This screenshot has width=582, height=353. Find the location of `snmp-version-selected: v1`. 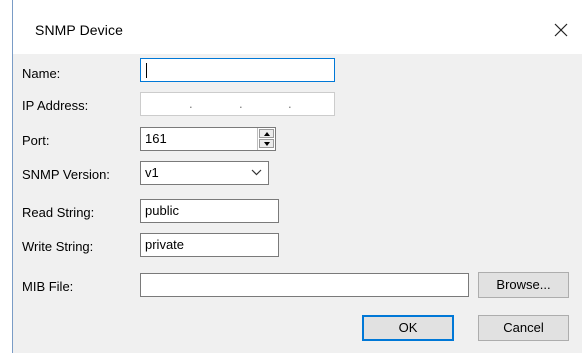

snmp-version-selected: v1 is located at coordinates (152, 172).